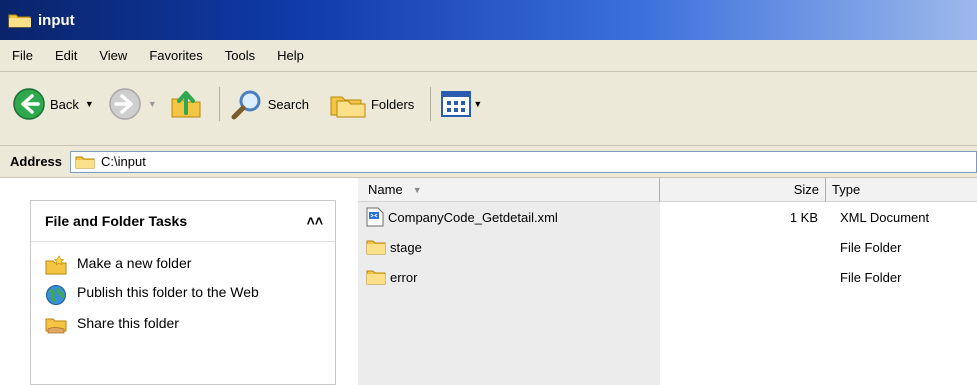 The image size is (977, 385). Describe the element at coordinates (743, 190) in the screenshot. I see `column-header-size: Size` at that location.